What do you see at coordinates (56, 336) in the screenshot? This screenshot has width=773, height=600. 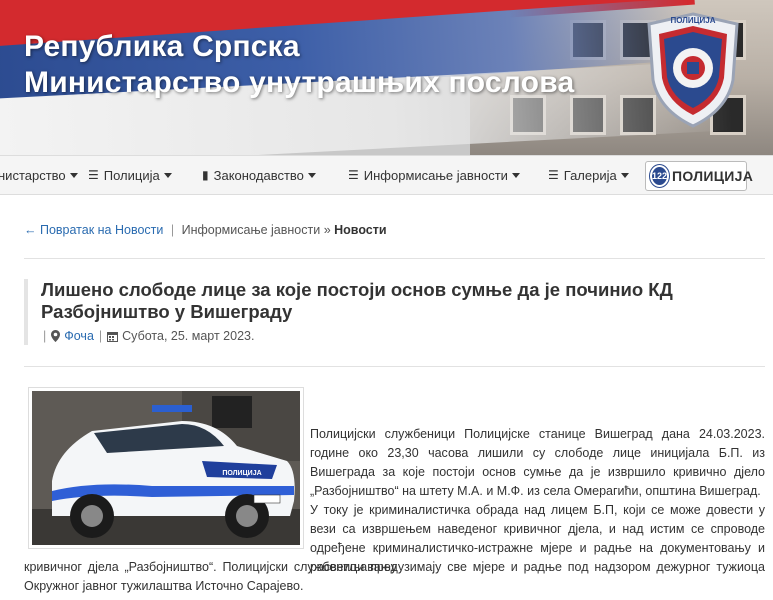 I see `map-marker-icon` at bounding box center [56, 336].